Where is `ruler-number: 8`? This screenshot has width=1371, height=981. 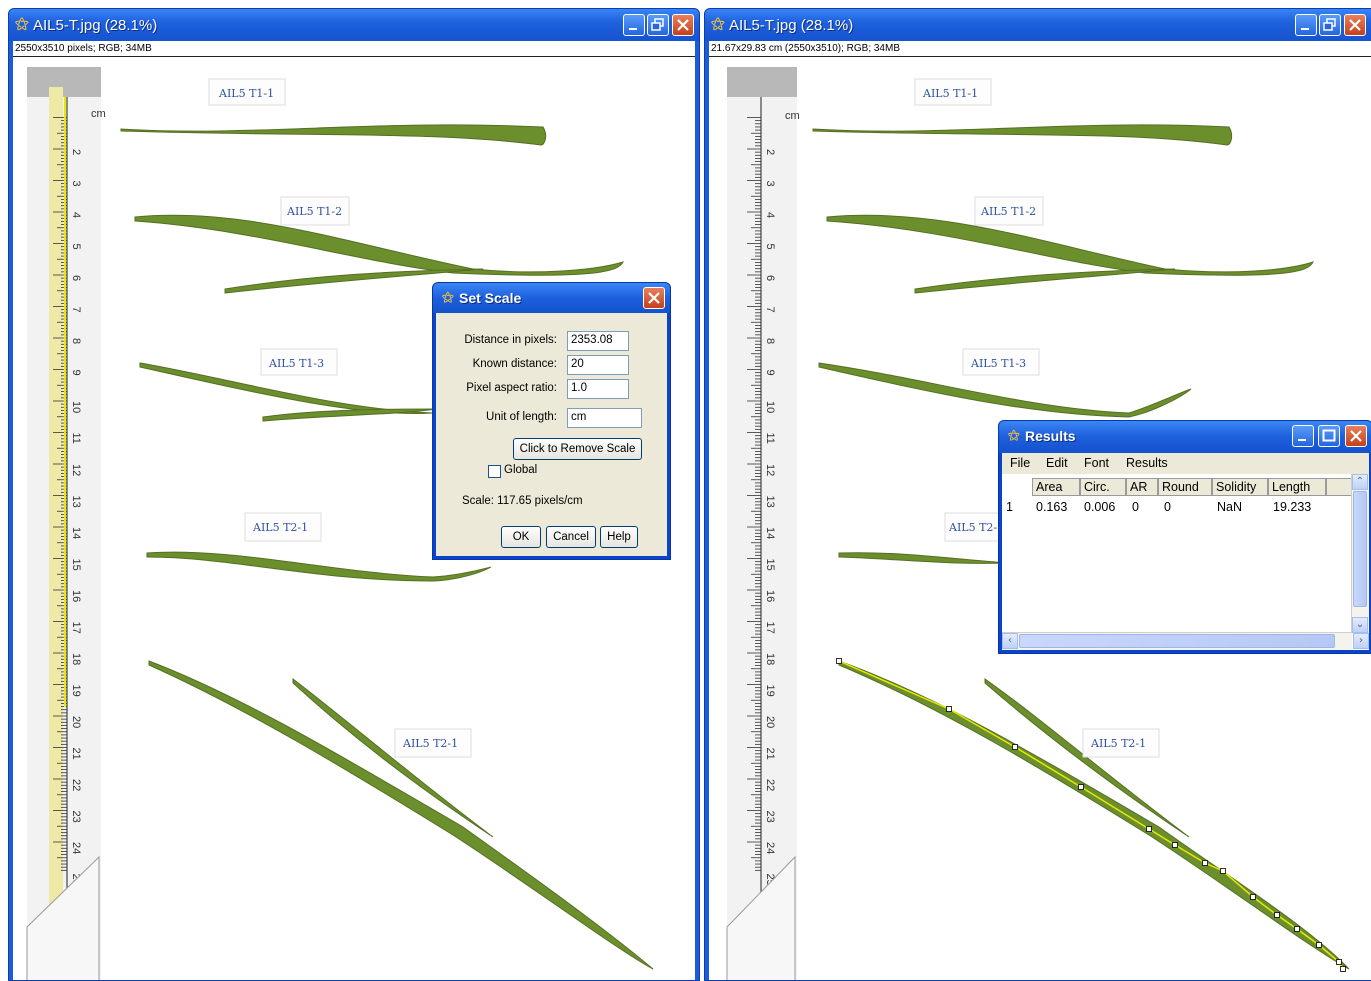 ruler-number: 8 is located at coordinates (76, 341).